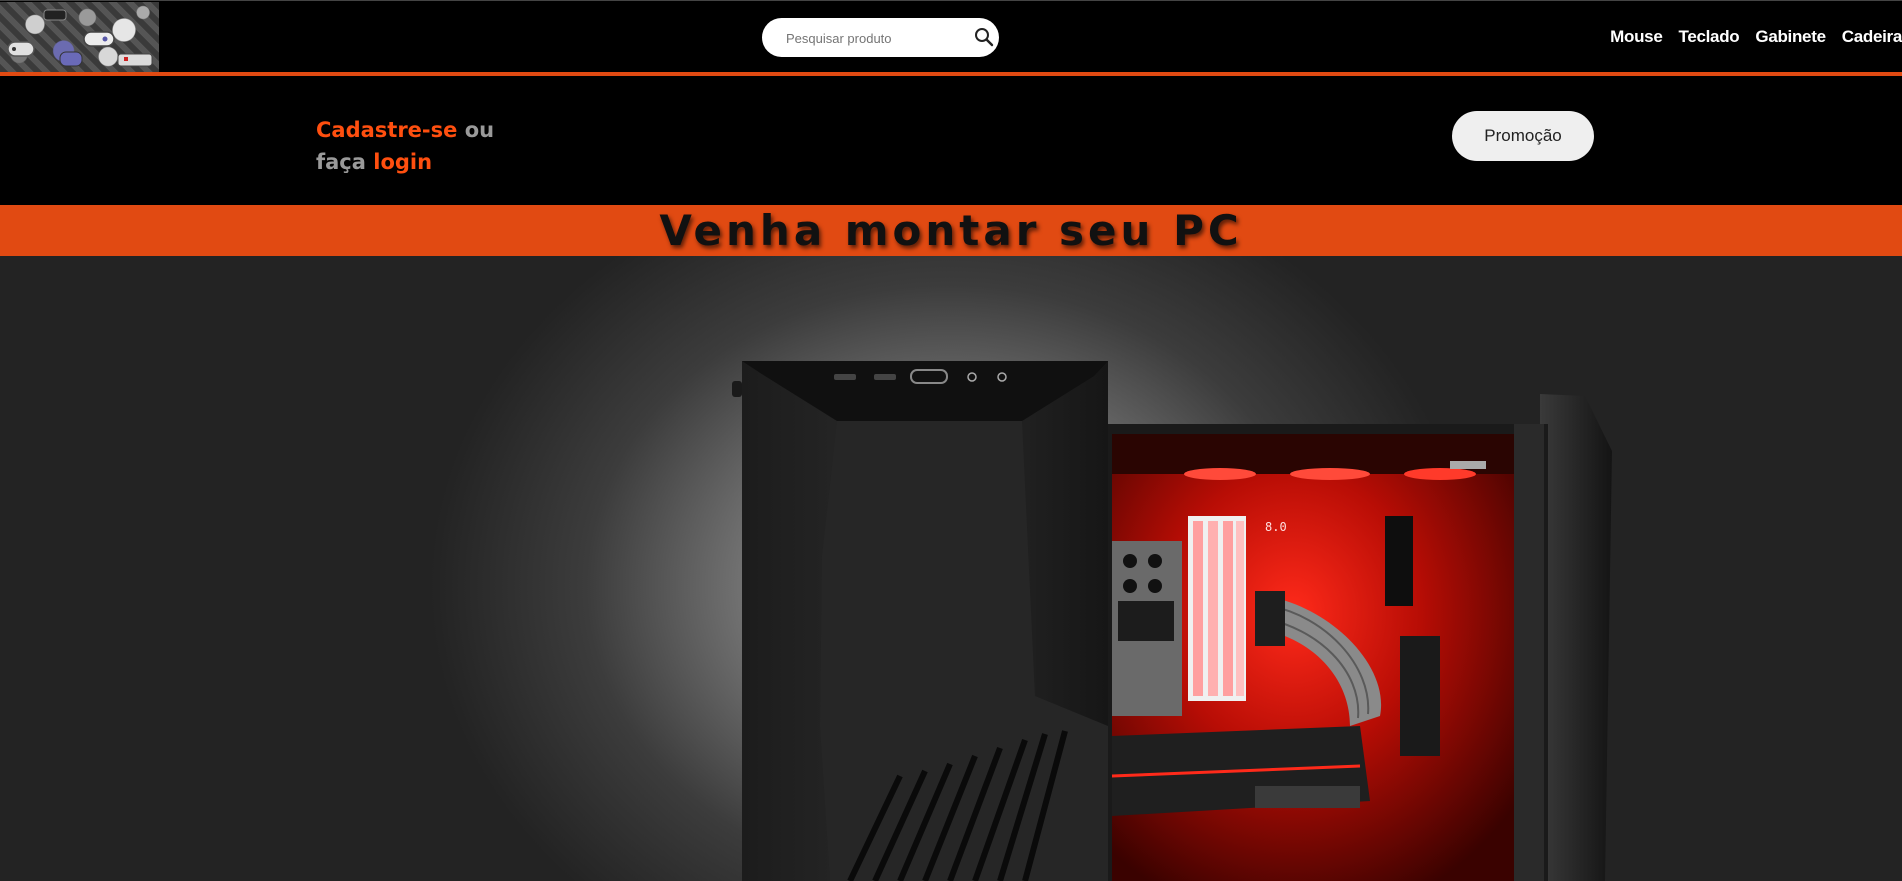  Describe the element at coordinates (402, 162) in the screenshot. I see `login-link: login` at that location.